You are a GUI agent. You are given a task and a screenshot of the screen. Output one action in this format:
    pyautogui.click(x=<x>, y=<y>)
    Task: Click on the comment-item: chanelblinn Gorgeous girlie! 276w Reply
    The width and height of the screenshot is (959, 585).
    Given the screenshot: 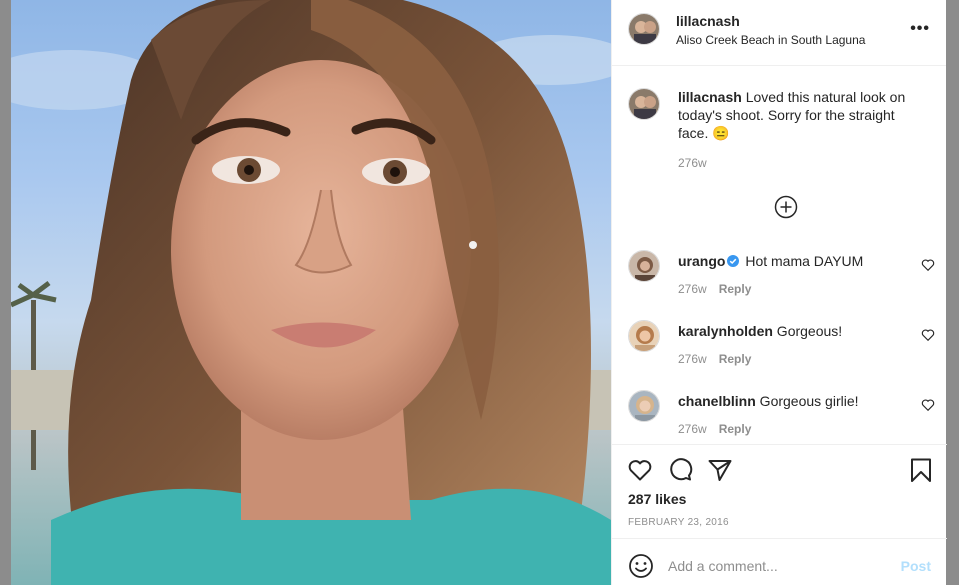 What is the action you would take?
    pyautogui.click(x=779, y=417)
    